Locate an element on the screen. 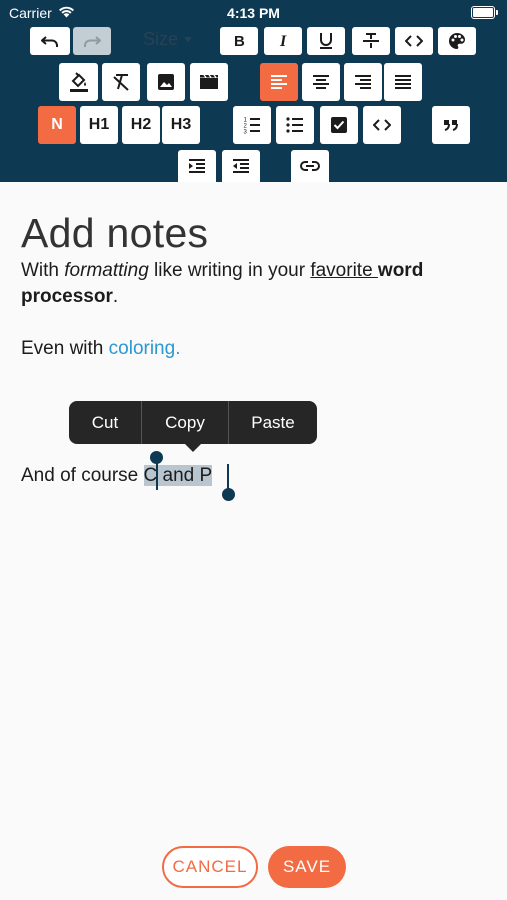 The width and height of the screenshot is (507, 900). code-block-button is located at coordinates (382, 125).